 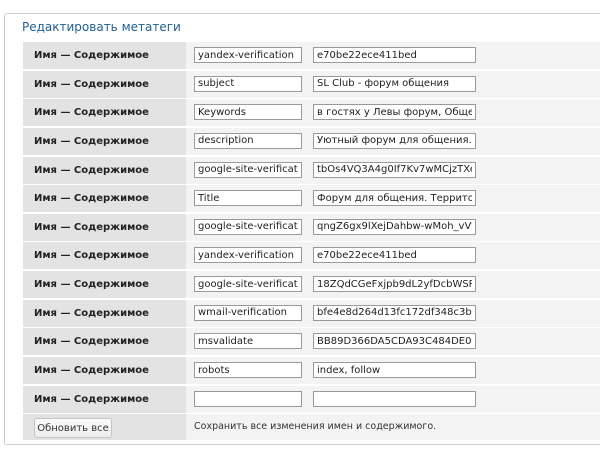 What do you see at coordinates (101, 27) in the screenshot?
I see `panel-title: Редактировать метатеги` at bounding box center [101, 27].